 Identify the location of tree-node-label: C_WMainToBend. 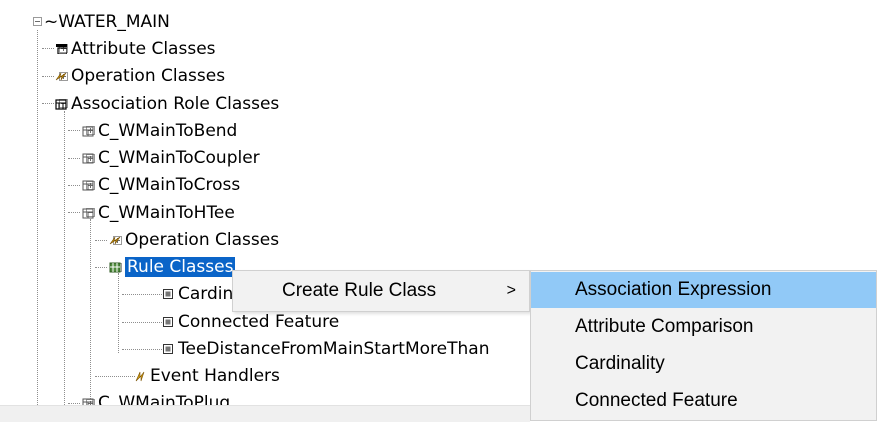
(168, 131).